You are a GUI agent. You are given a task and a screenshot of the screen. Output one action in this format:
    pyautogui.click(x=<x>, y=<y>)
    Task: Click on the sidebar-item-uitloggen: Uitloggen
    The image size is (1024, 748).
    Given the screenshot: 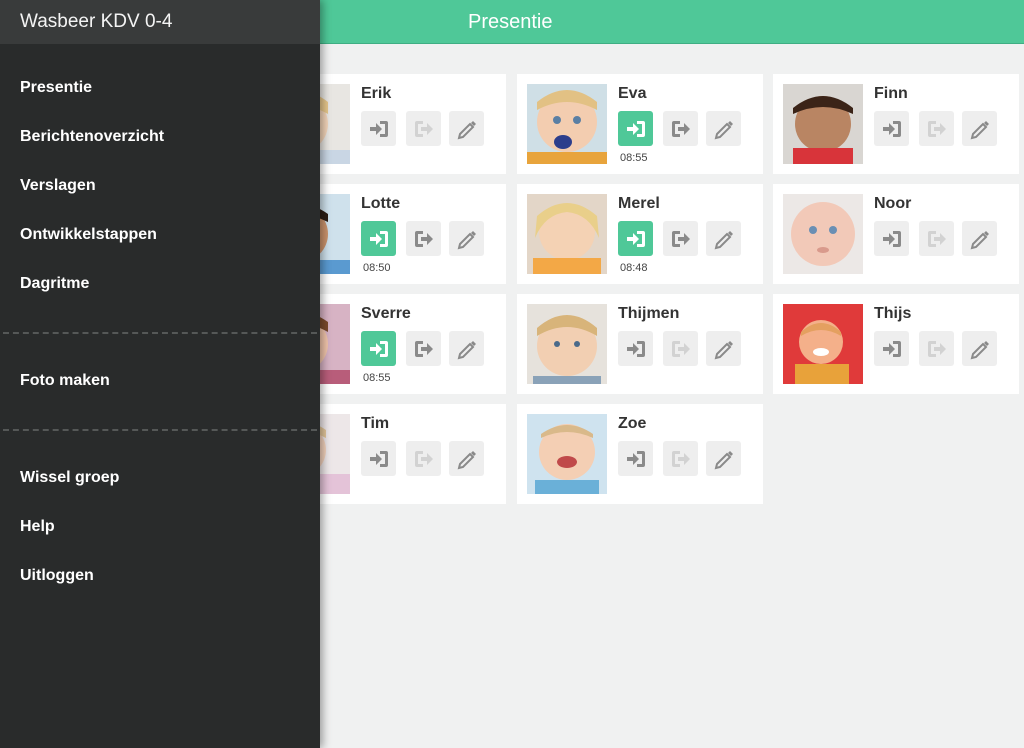 What is the action you would take?
    pyautogui.click(x=57, y=576)
    